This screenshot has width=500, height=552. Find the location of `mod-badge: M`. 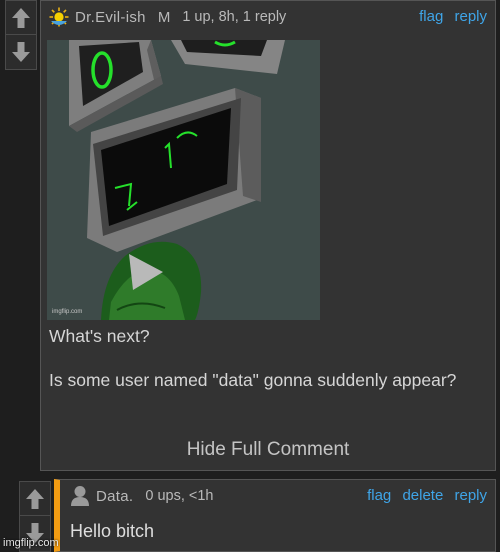

mod-badge: M is located at coordinates (164, 17).